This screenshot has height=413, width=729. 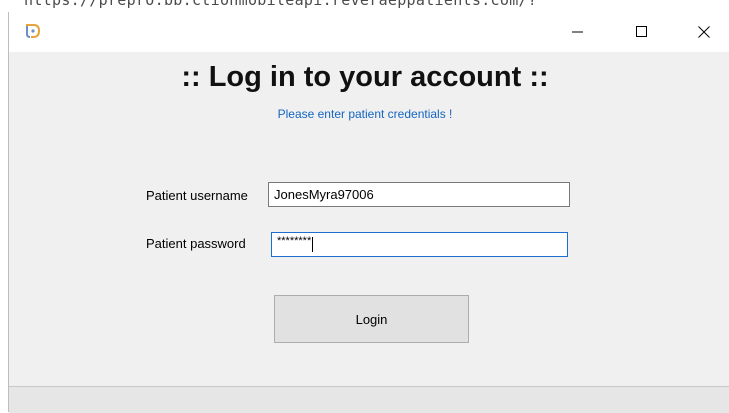 I want to click on app-logo-icon, so click(x=33, y=31).